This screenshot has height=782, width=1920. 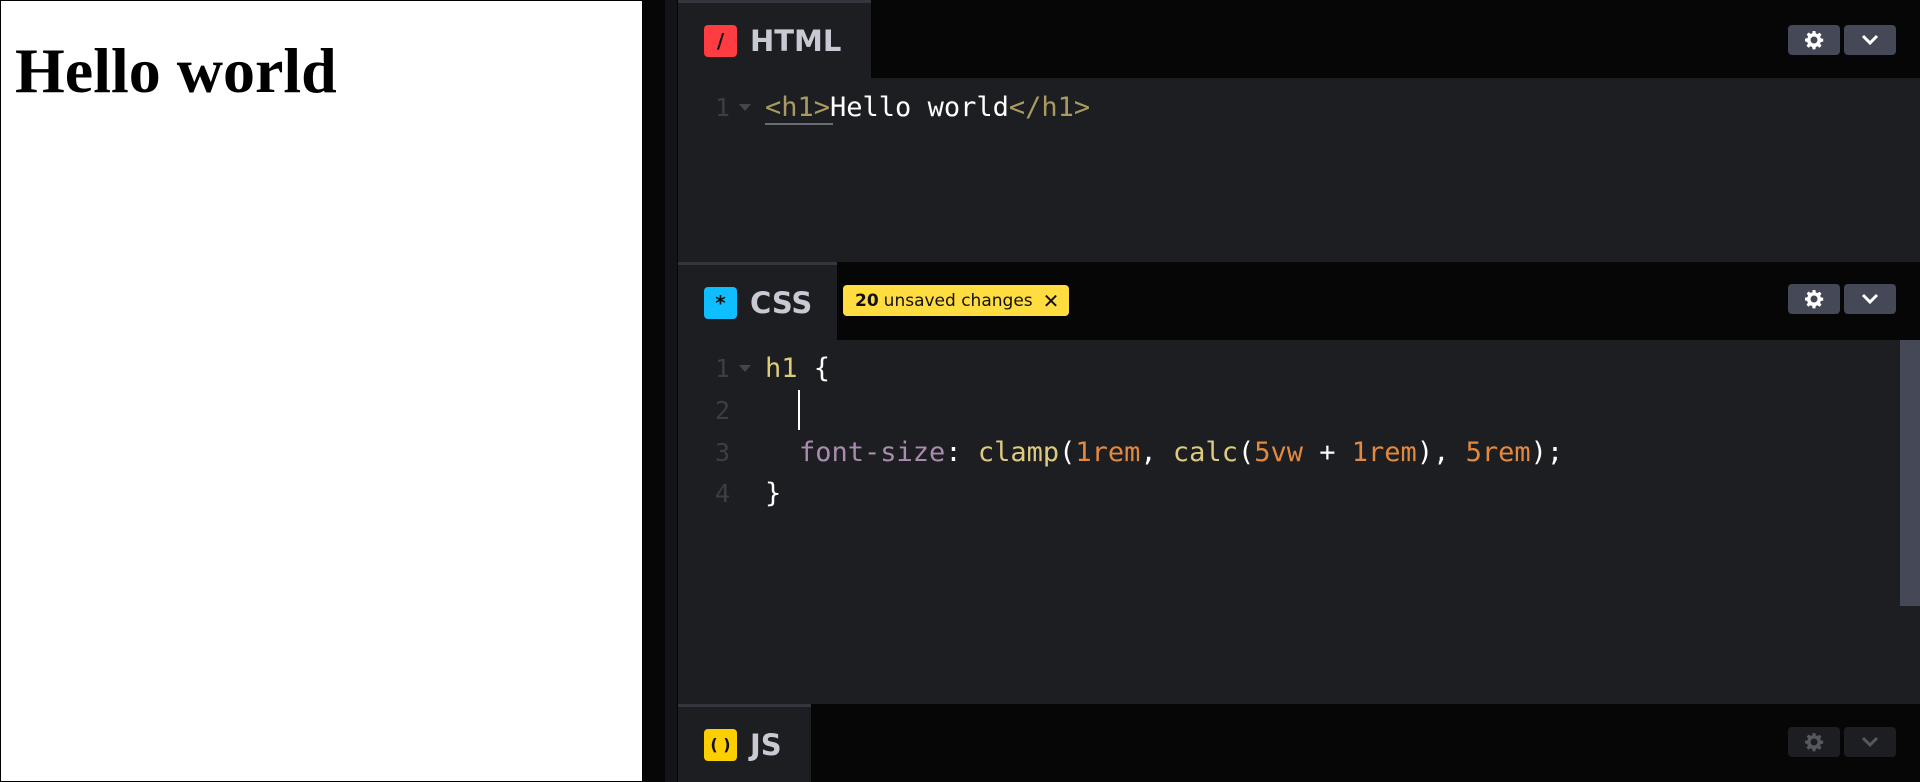 What do you see at coordinates (671, 391) in the screenshot?
I see `pane-resizer-handle` at bounding box center [671, 391].